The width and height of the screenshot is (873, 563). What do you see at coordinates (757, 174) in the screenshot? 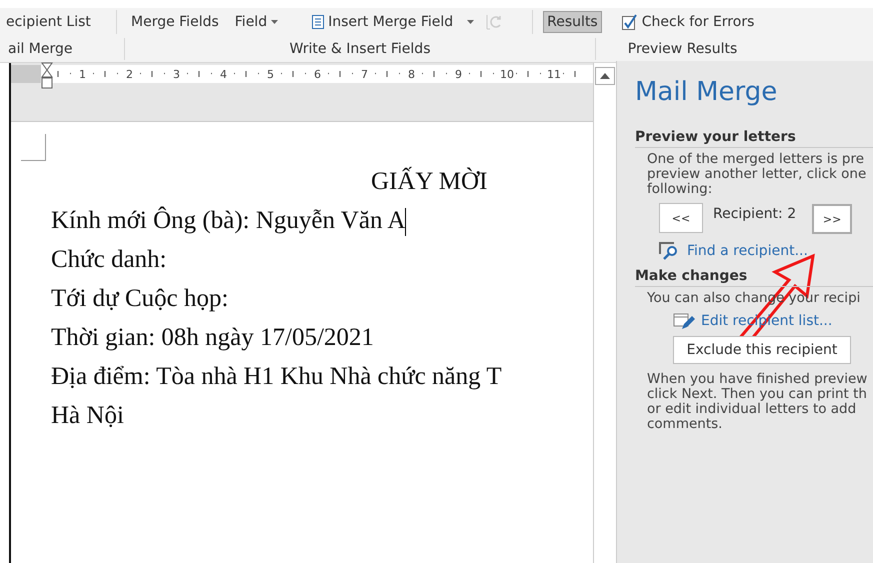
I see `instruction-text: One of the merged letters is pre preview another letter, click one following:` at bounding box center [757, 174].